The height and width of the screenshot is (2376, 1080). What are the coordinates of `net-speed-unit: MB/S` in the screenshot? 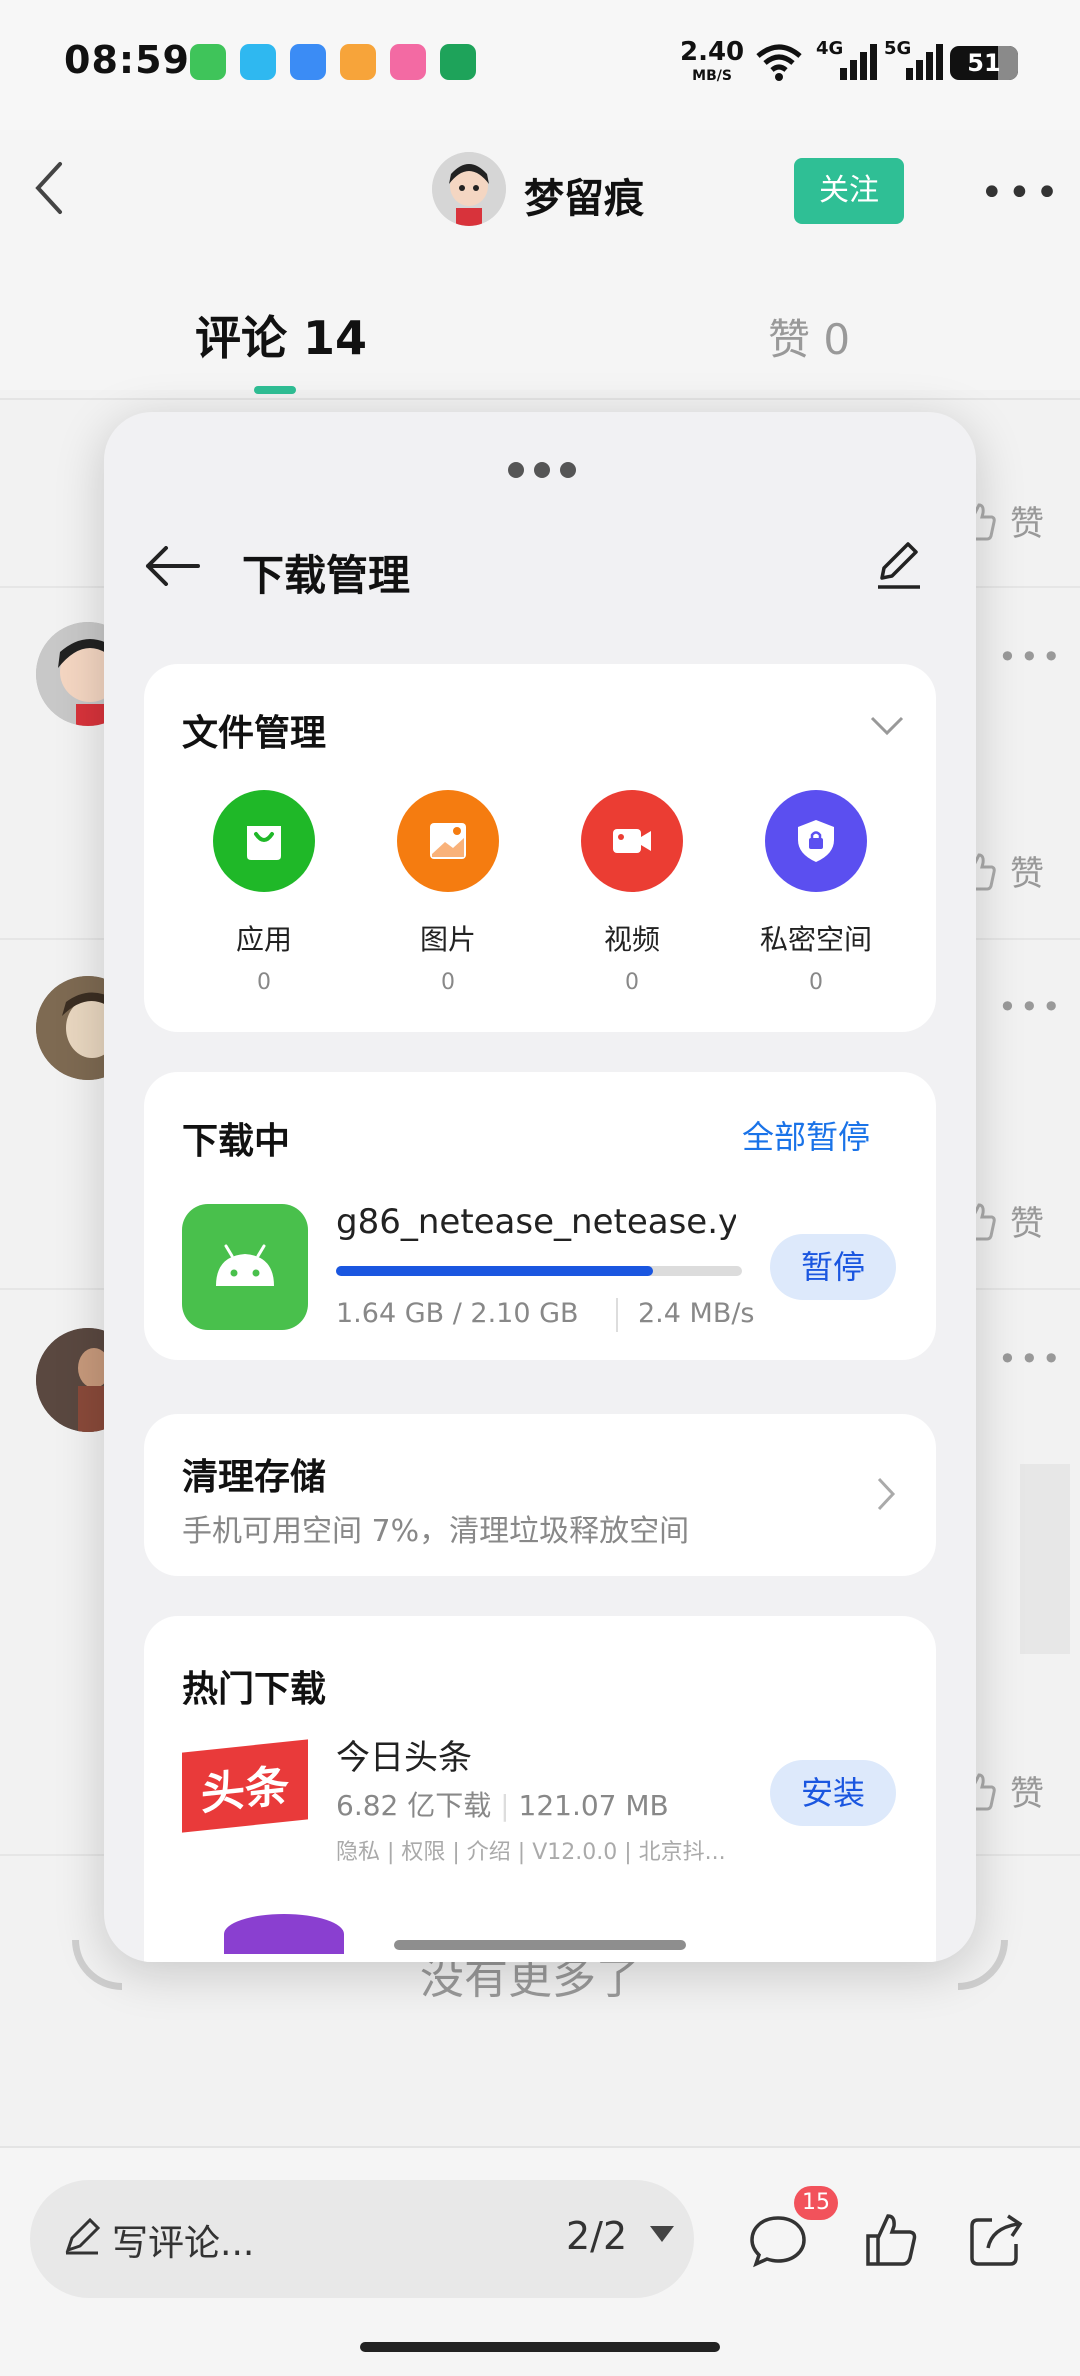 It's located at (712, 76).